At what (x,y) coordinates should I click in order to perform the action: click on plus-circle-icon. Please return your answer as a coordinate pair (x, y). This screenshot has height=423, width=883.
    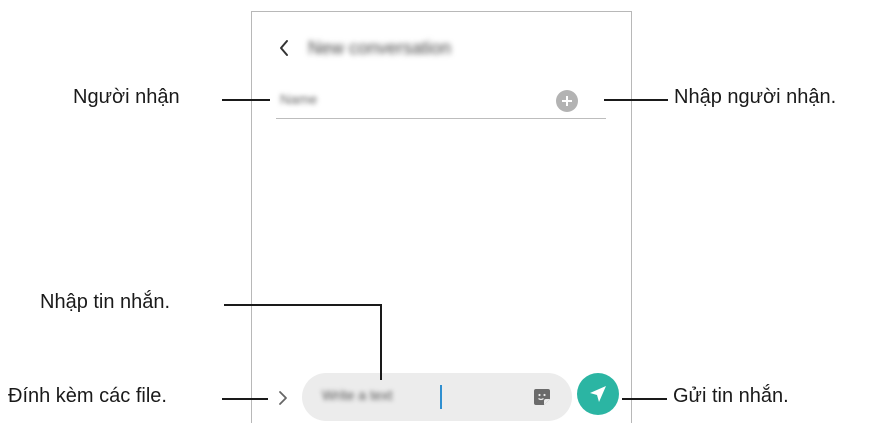
    Looking at the image, I should click on (567, 101).